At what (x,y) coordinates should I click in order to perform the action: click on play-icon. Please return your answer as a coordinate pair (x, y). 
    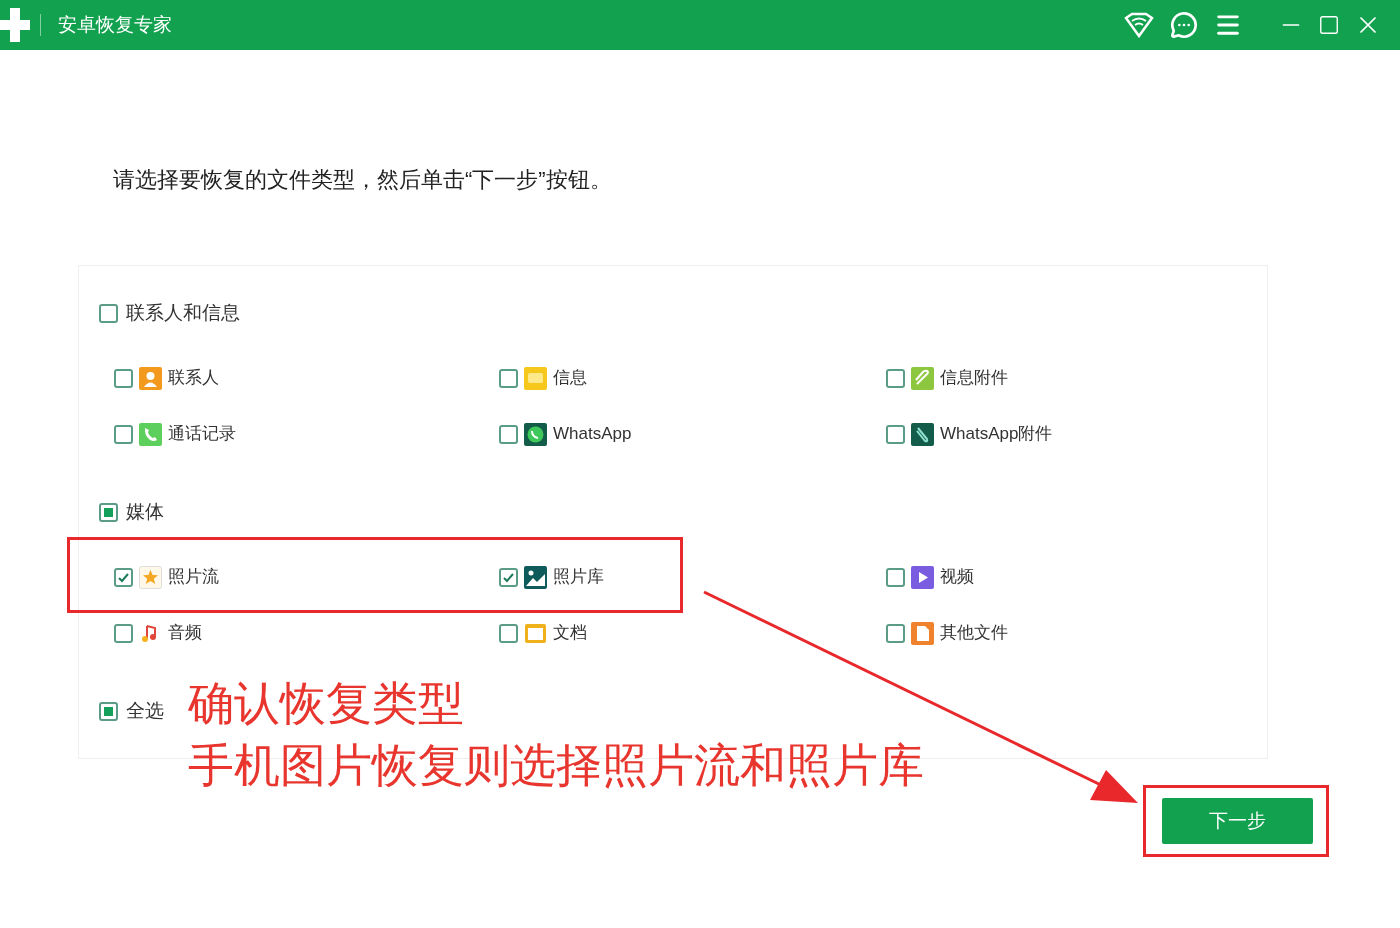
    Looking at the image, I should click on (922, 577).